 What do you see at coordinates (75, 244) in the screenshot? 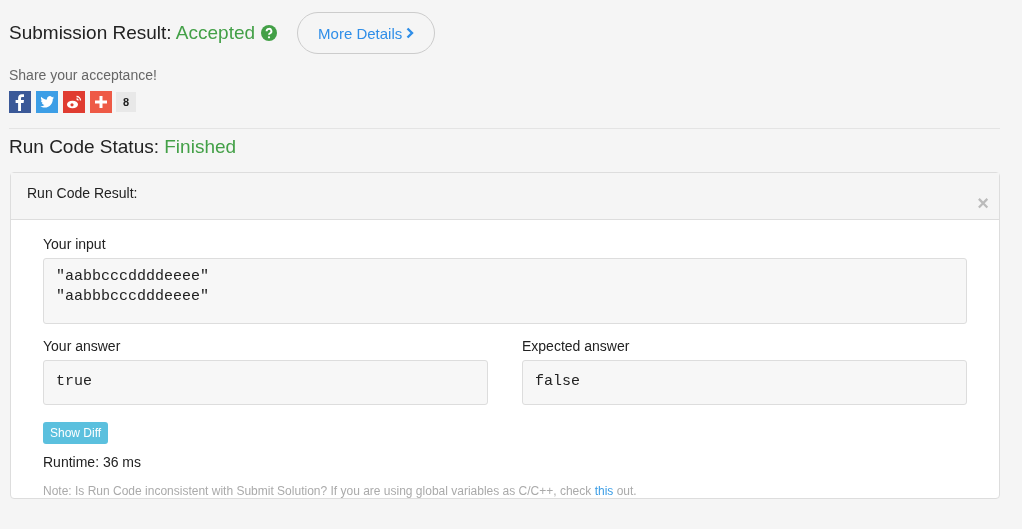
I see `field-label: Your input` at bounding box center [75, 244].